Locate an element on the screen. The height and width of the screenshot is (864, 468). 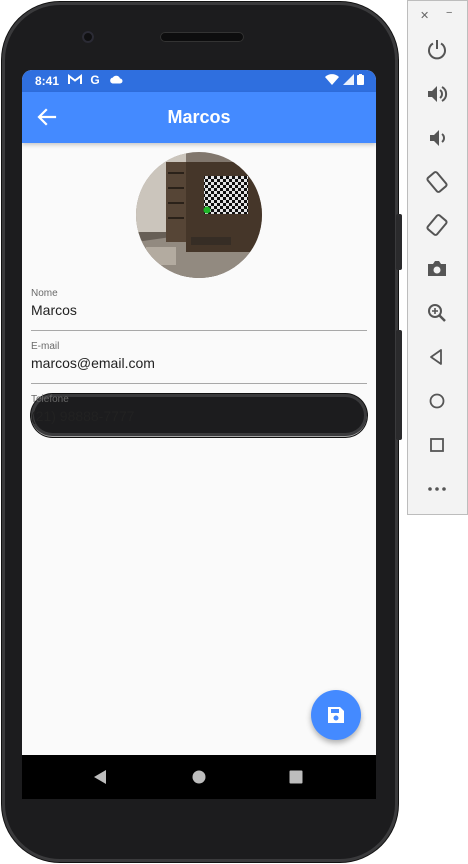
email-field-value: marcos@email.com is located at coordinates (93, 363).